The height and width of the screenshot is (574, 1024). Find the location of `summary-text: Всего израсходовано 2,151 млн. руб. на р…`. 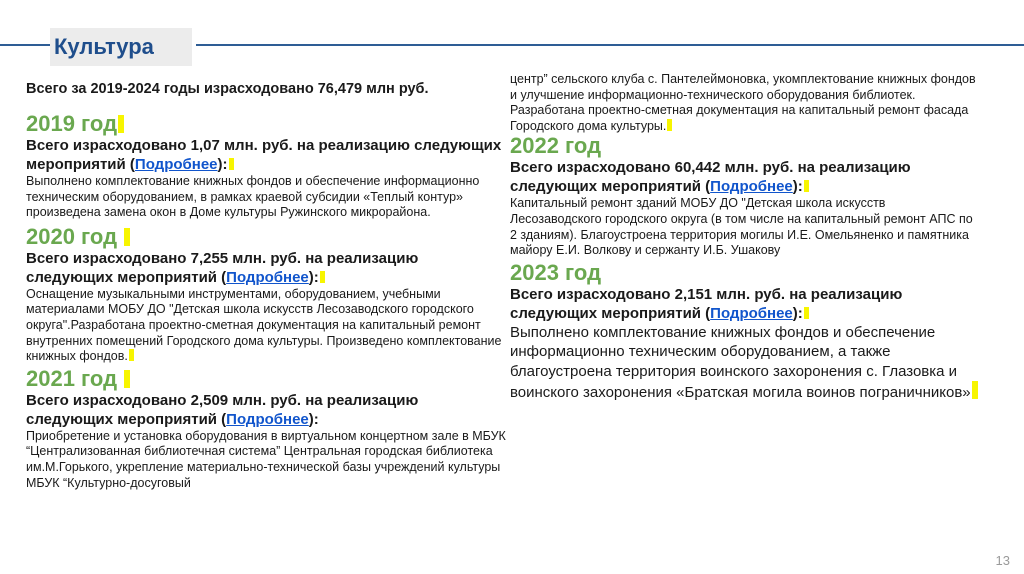

summary-text: Всего израсходовано 2,151 млн. руб. на р… is located at coordinates (706, 303).